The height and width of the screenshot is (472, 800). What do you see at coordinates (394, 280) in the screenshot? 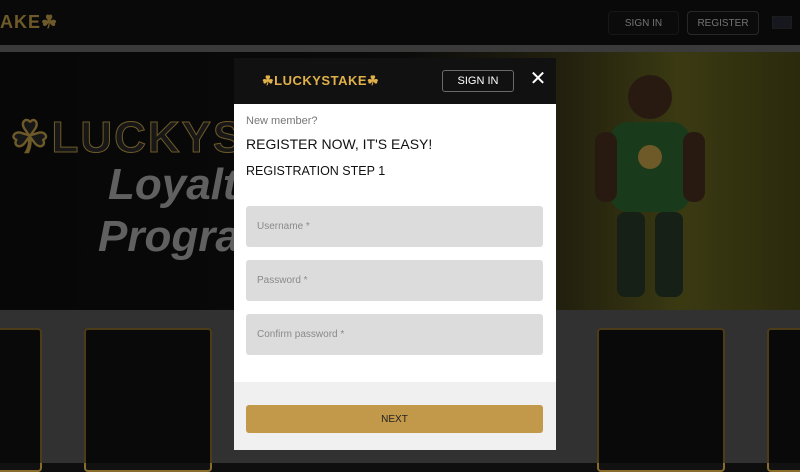
I see `password-field` at bounding box center [394, 280].